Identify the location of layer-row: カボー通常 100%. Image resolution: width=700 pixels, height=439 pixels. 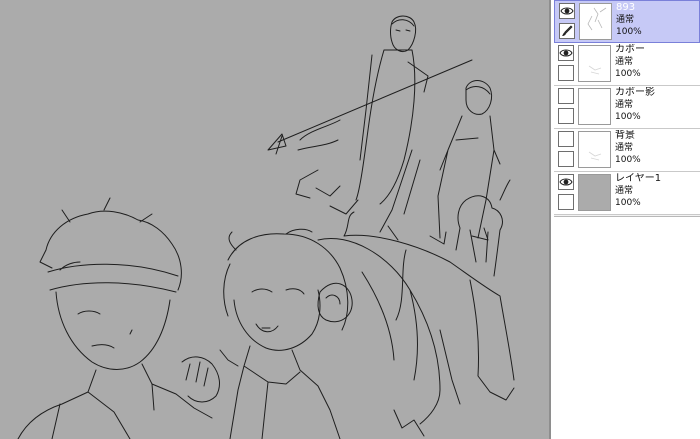
(627, 64).